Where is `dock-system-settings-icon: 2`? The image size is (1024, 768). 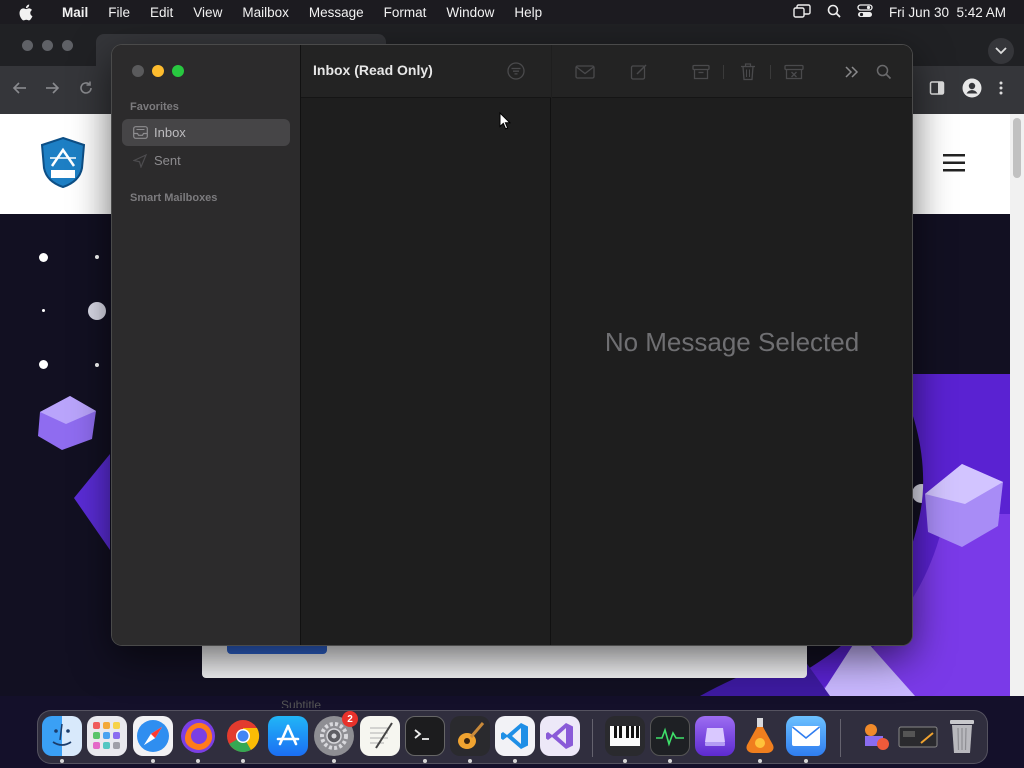
dock-system-settings-icon: 2 is located at coordinates (336, 733).